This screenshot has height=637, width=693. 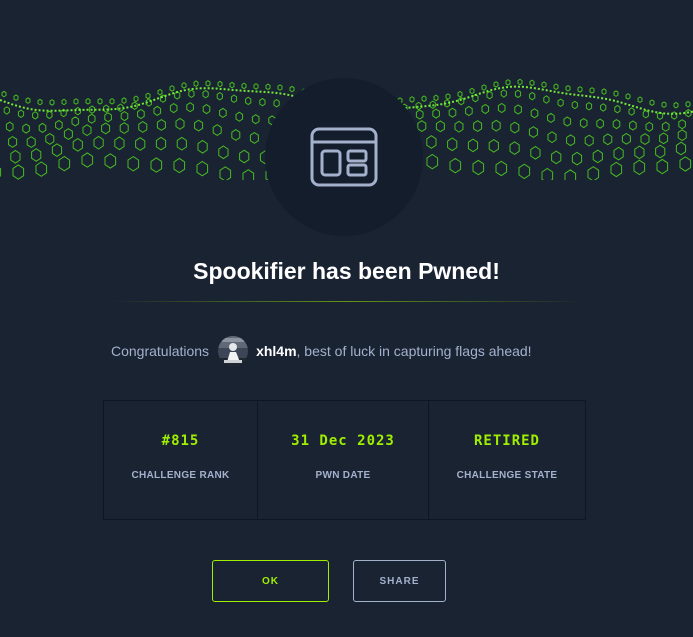 I want to click on stat-challenge-state: RETIRED CHALLENGE STATE, so click(x=507, y=460).